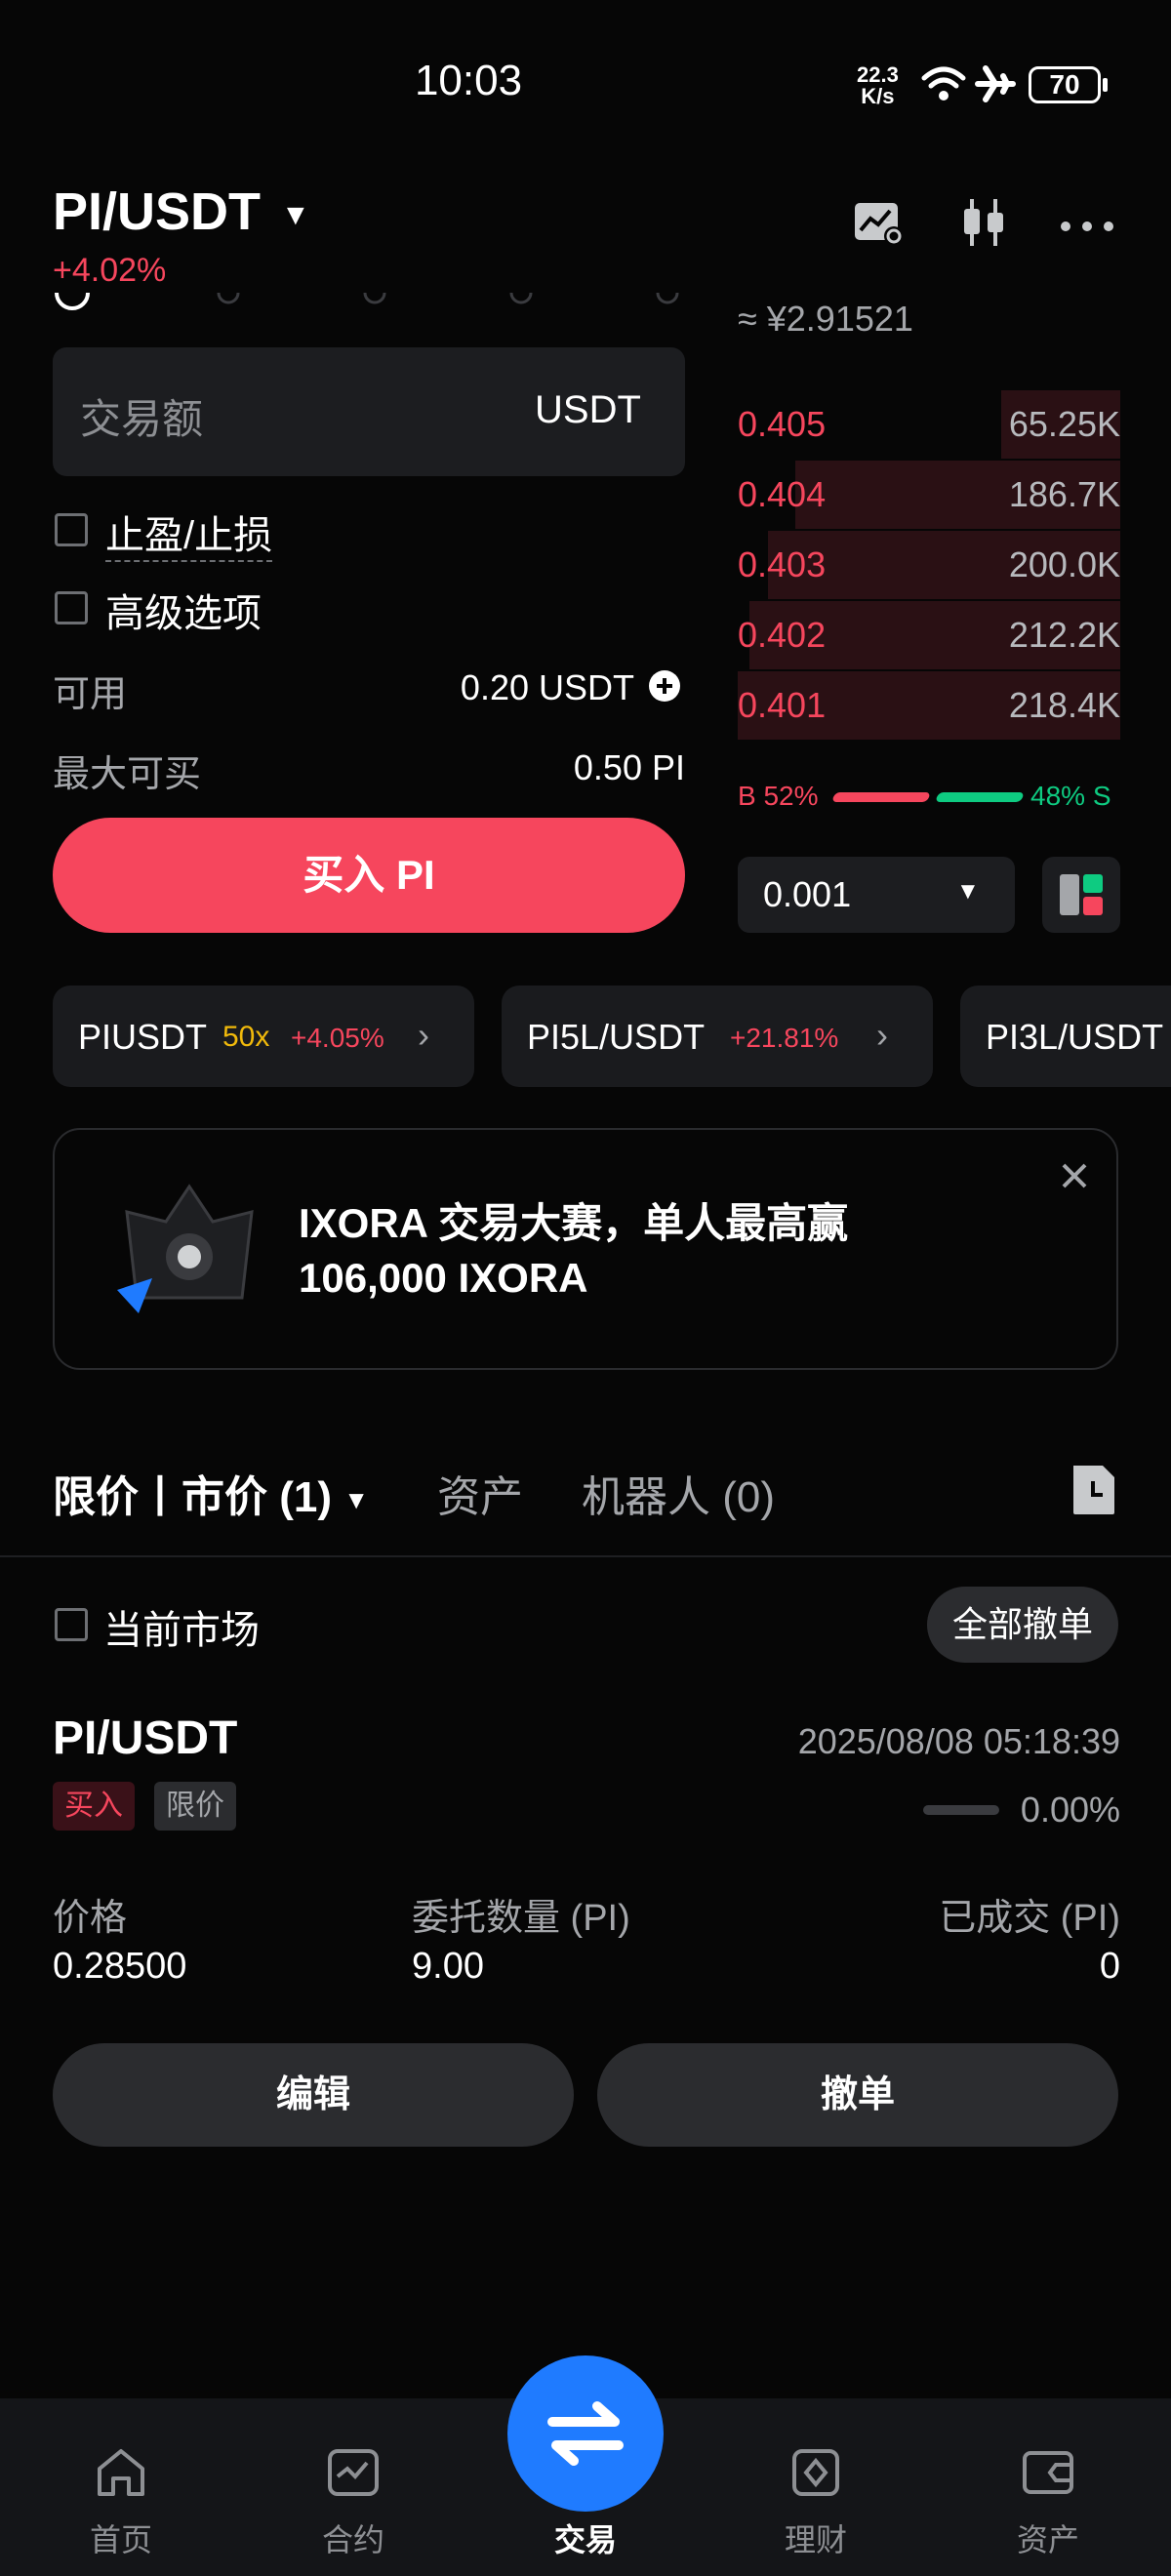 Image resolution: width=1171 pixels, height=2576 pixels. What do you see at coordinates (878, 74) in the screenshot?
I see `net-speed-value: 22.3` at bounding box center [878, 74].